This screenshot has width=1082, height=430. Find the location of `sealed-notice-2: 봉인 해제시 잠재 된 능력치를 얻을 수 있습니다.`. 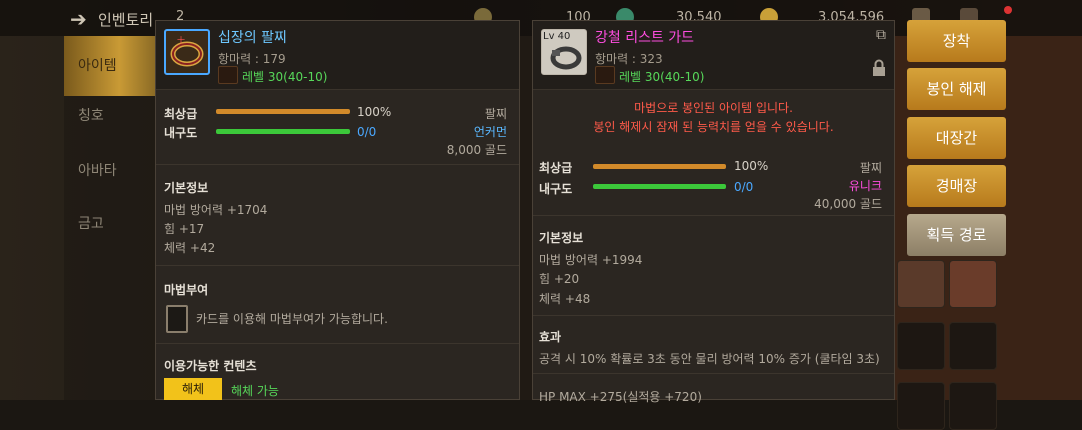

sealed-notice-2: 봉인 해제시 잠재 된 능력치를 얻을 수 있습니다. is located at coordinates (713, 127).